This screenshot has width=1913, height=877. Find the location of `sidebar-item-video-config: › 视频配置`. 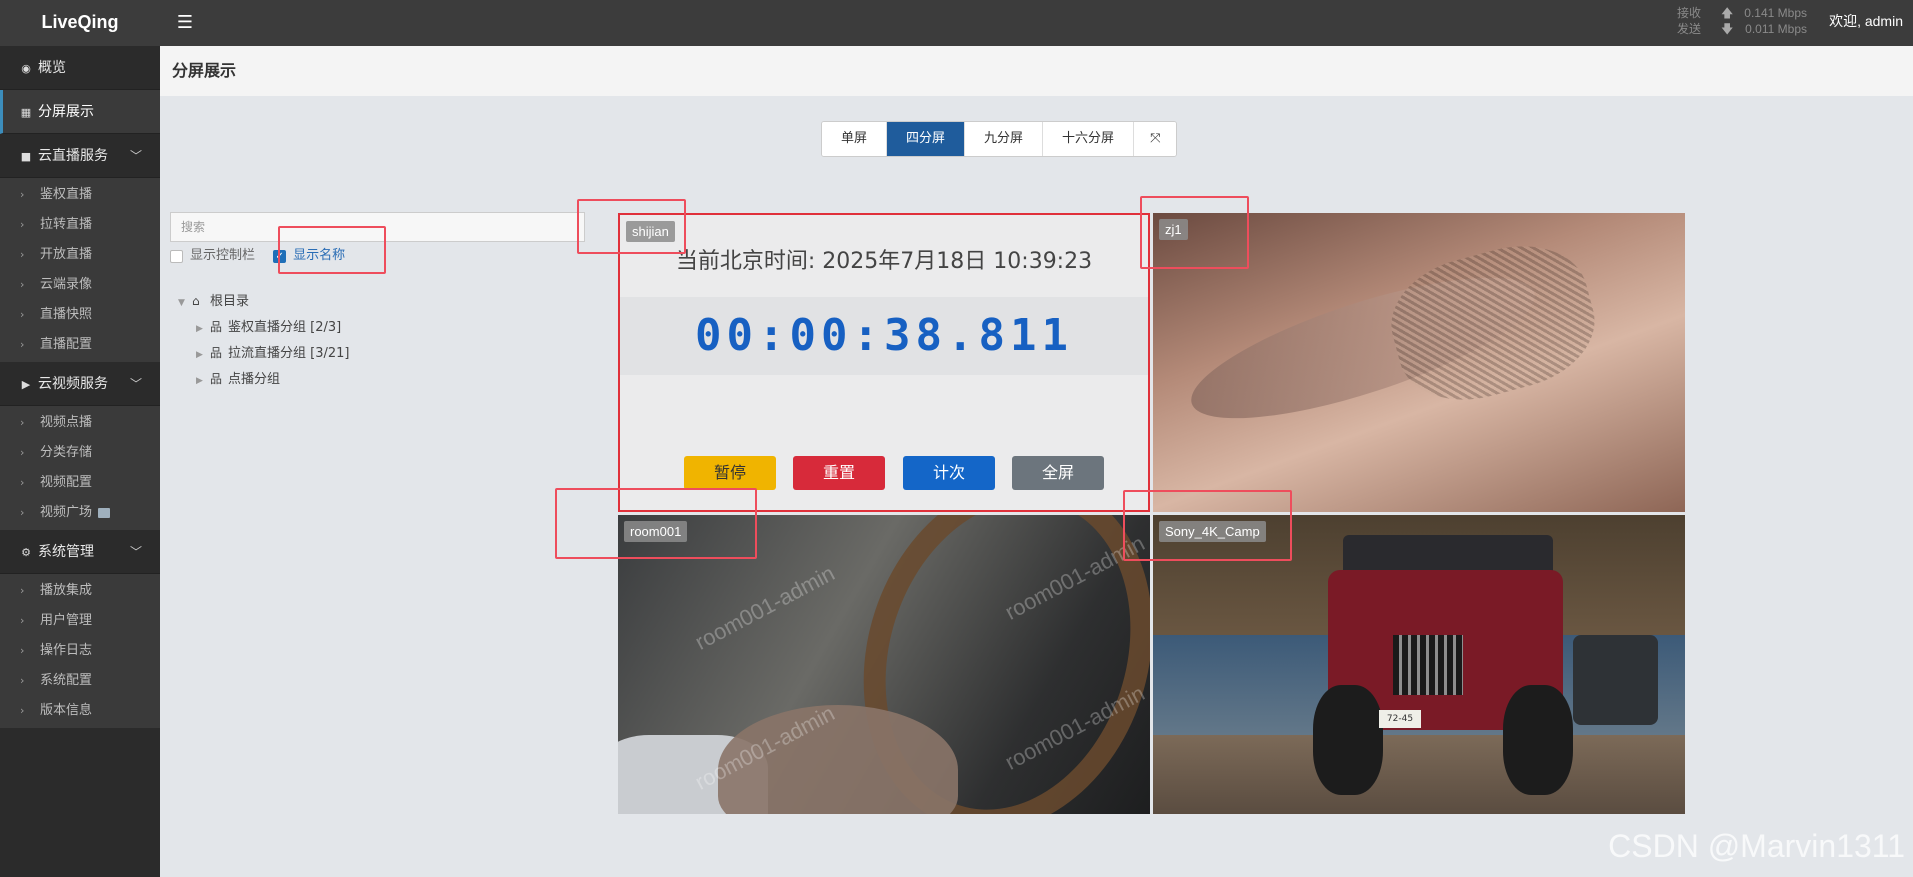

sidebar-item-video-config: › 视频配置 is located at coordinates (80, 483).